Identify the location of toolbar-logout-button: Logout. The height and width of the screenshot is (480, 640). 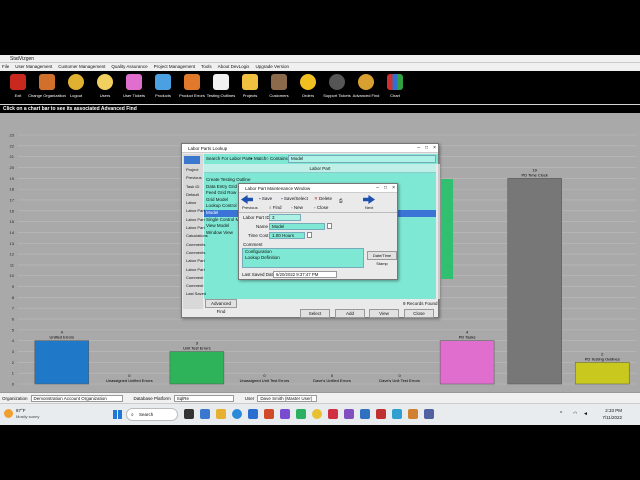
(76, 87).